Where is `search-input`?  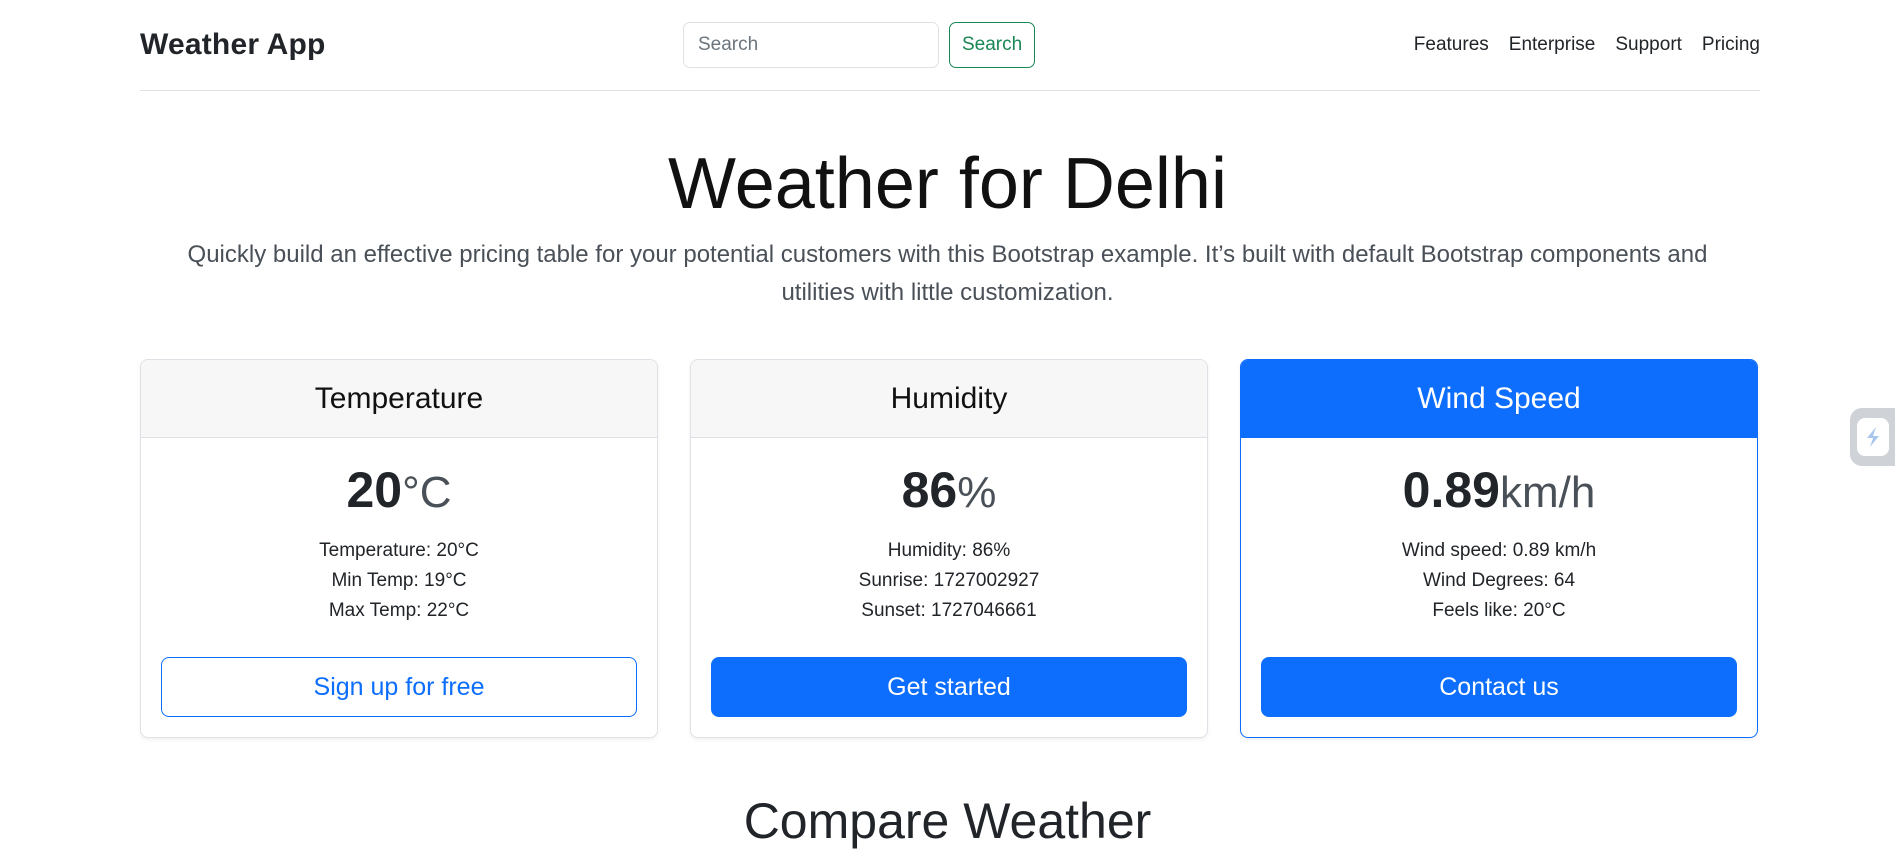 search-input is located at coordinates (811, 45).